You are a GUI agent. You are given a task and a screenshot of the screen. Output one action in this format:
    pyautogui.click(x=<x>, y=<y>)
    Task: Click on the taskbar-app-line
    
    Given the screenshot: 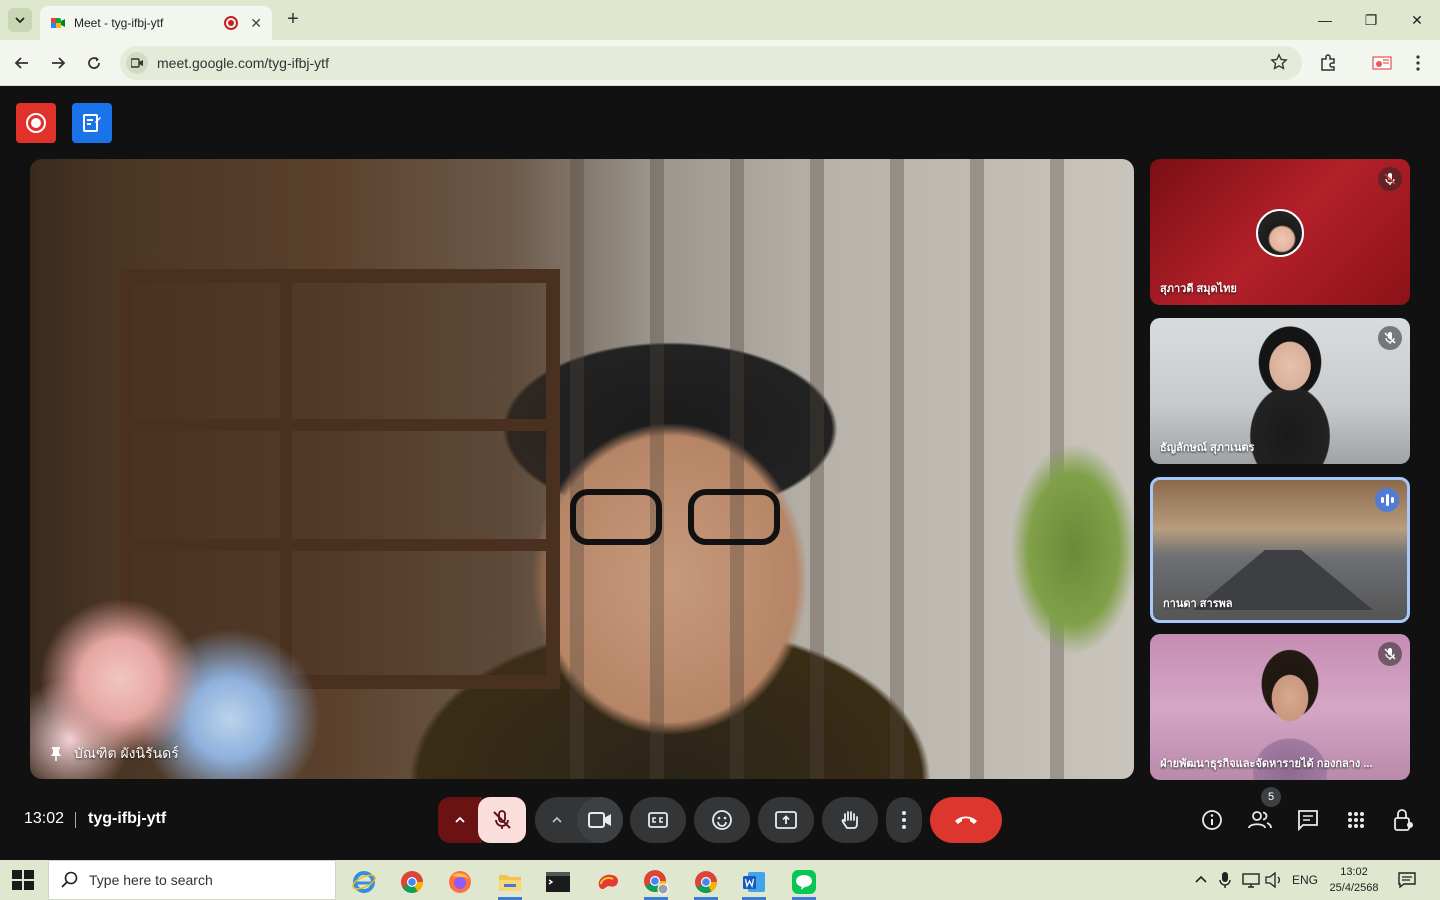 What is the action you would take?
    pyautogui.click(x=804, y=882)
    